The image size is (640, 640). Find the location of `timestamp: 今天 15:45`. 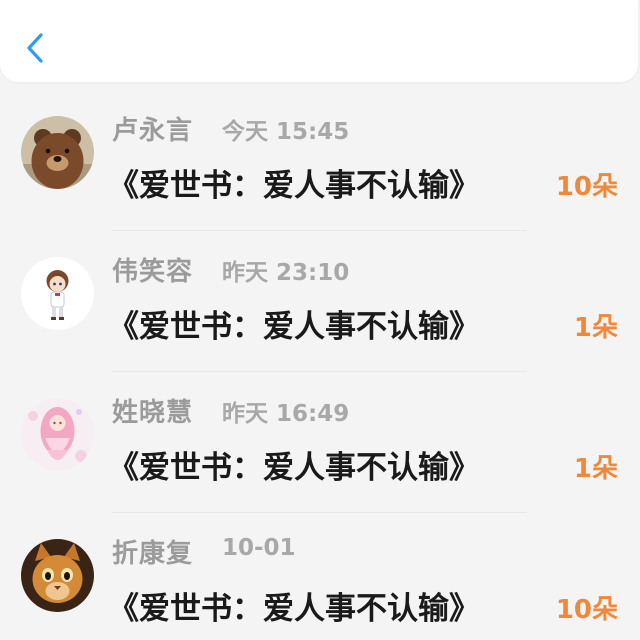

timestamp: 今天 15:45 is located at coordinates (286, 132).